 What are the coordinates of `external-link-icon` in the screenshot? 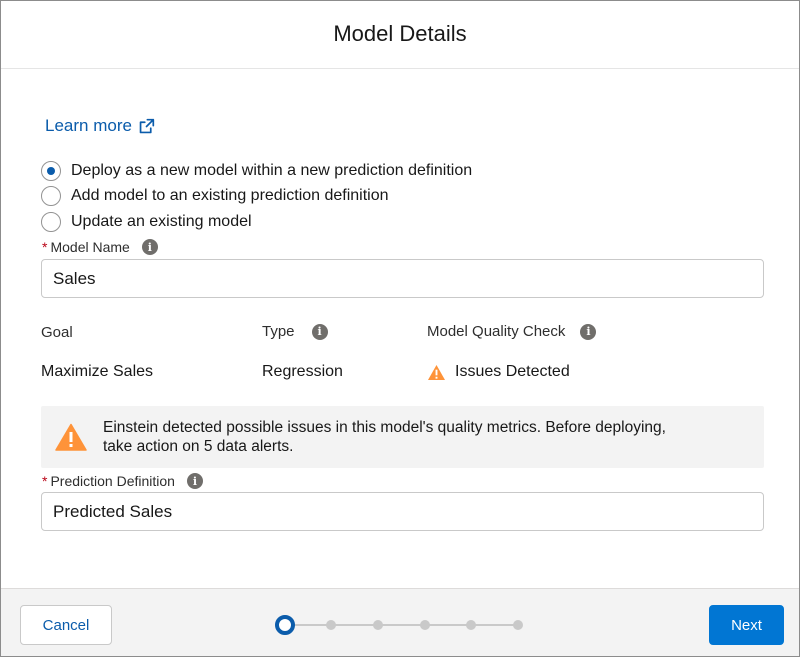 It's located at (147, 125).